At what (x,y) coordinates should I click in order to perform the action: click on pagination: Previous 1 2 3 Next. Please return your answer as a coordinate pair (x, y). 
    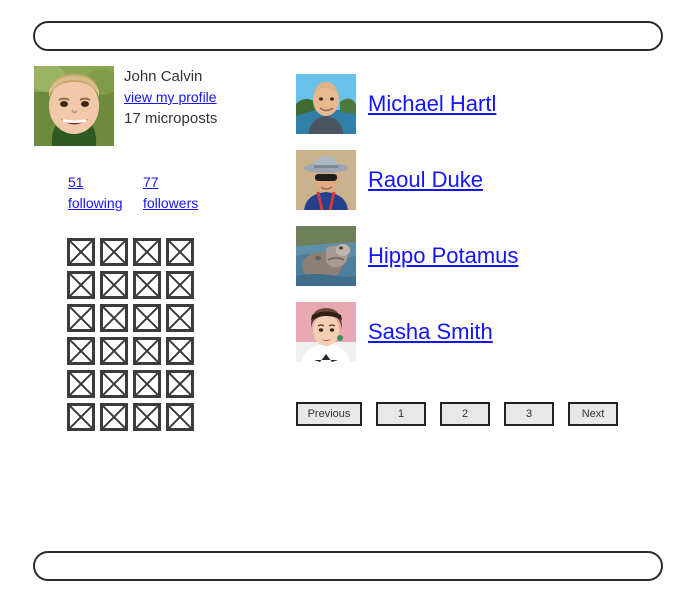
    Looking at the image, I should click on (464, 414).